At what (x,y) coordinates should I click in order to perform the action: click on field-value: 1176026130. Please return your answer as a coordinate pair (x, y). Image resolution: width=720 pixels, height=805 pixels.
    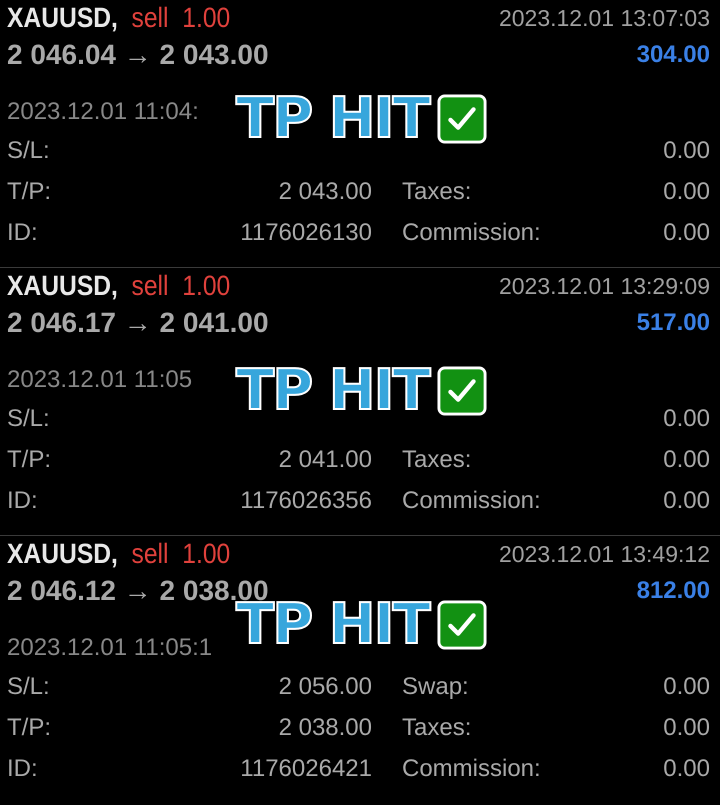
    Looking at the image, I should click on (305, 233).